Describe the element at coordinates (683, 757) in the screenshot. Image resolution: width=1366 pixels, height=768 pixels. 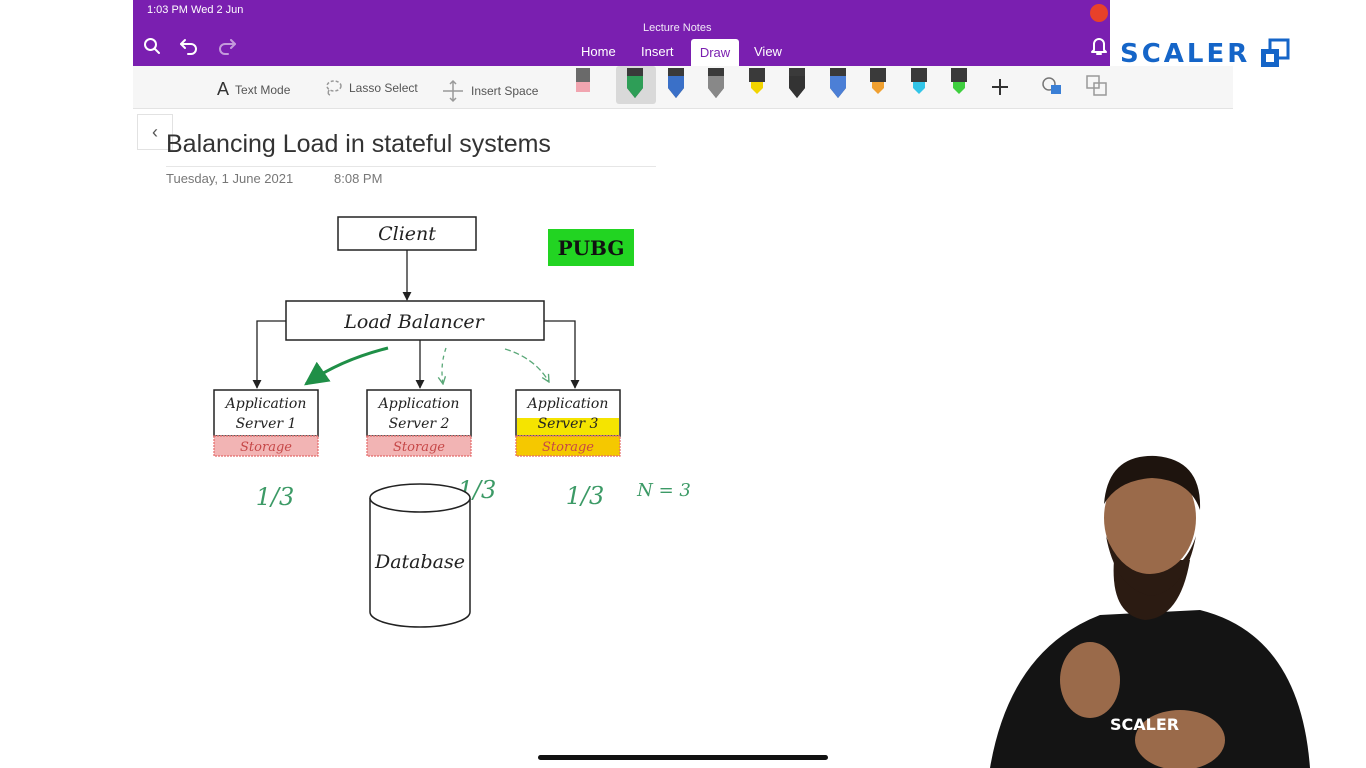
I see `home-indicator` at that location.